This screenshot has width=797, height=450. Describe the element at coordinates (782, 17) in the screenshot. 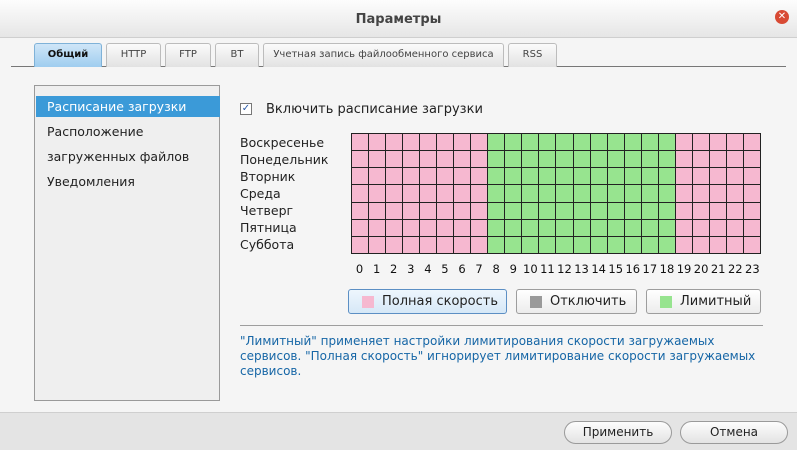

I see `close-icon: ✕` at that location.